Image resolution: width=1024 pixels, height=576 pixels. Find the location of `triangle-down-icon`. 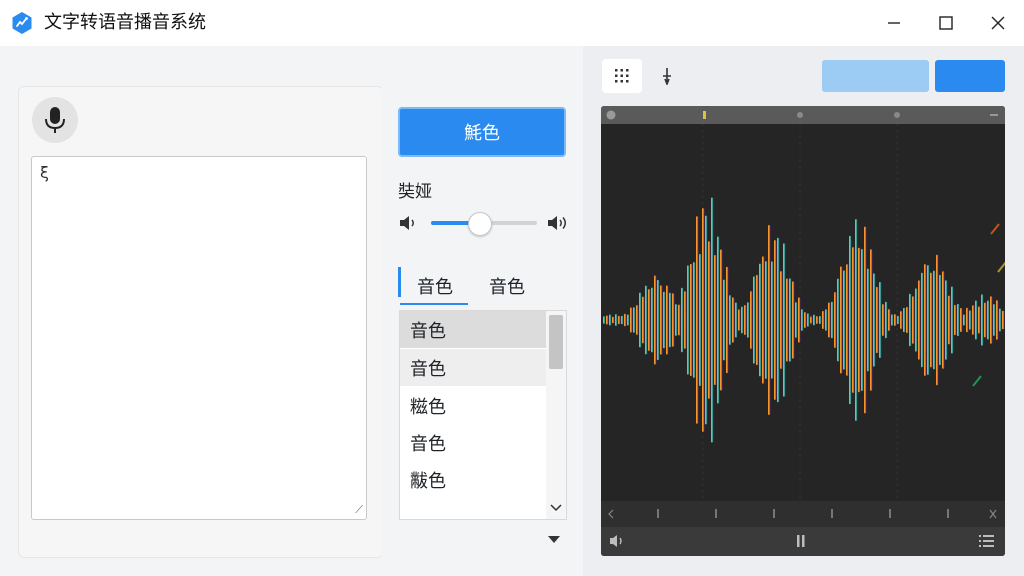

triangle-down-icon is located at coordinates (554, 540).